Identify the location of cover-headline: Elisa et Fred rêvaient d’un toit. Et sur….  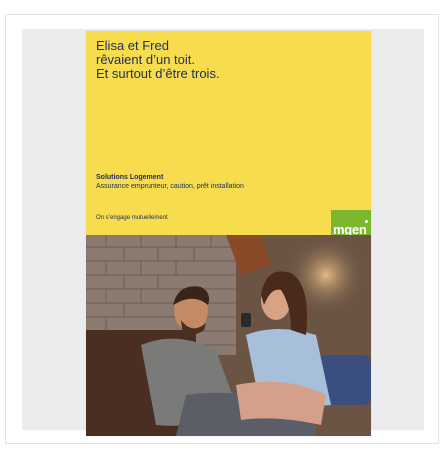
(221, 60).